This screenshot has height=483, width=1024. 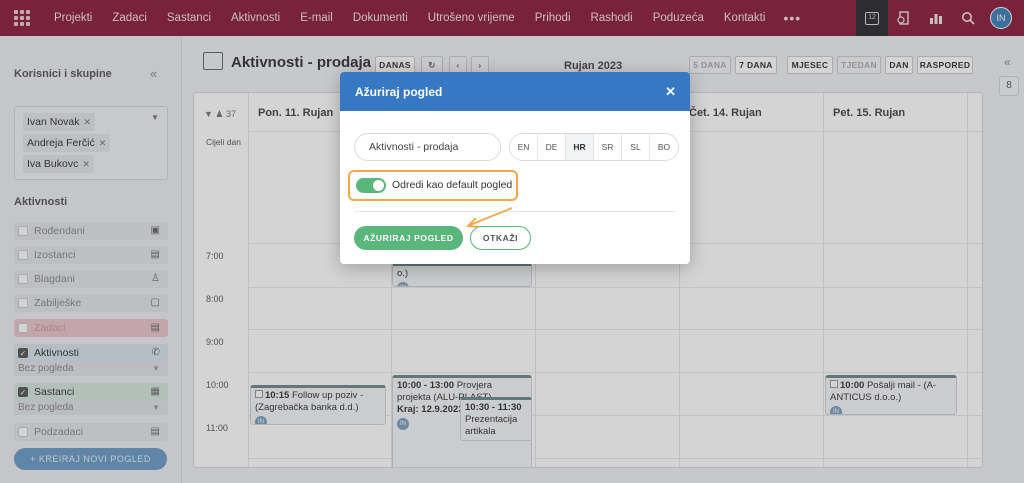 I want to click on default-view-label: Odredi kao default pogled, so click(x=452, y=185).